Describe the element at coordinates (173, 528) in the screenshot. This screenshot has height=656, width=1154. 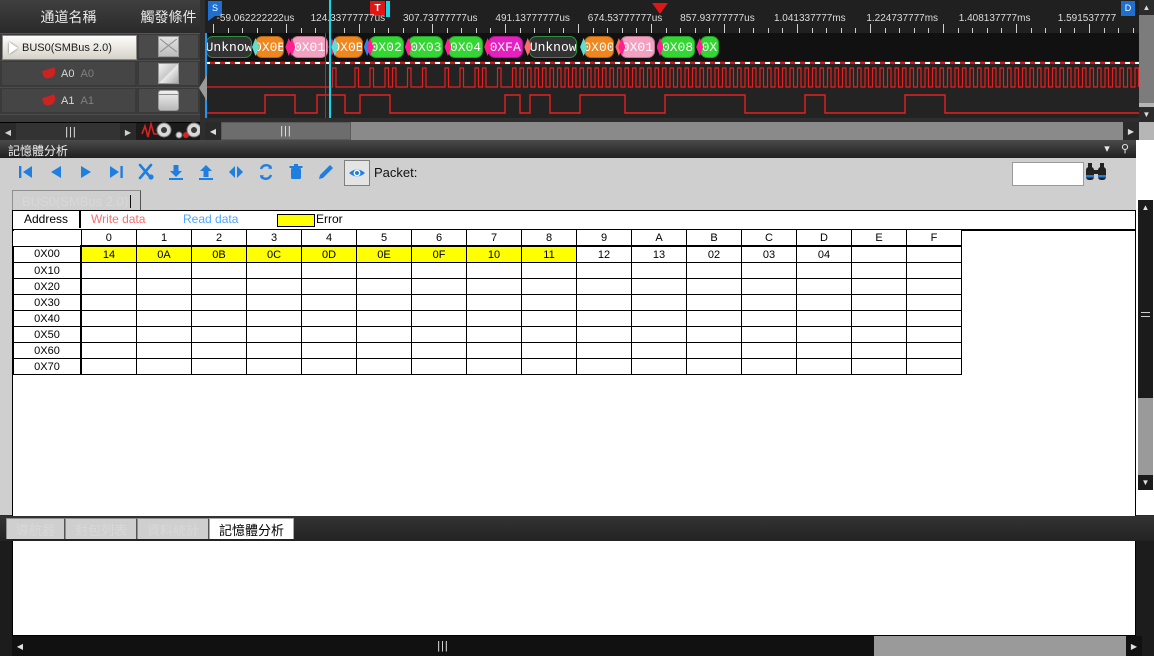
I see `bottom-tab: 資料統計` at that location.